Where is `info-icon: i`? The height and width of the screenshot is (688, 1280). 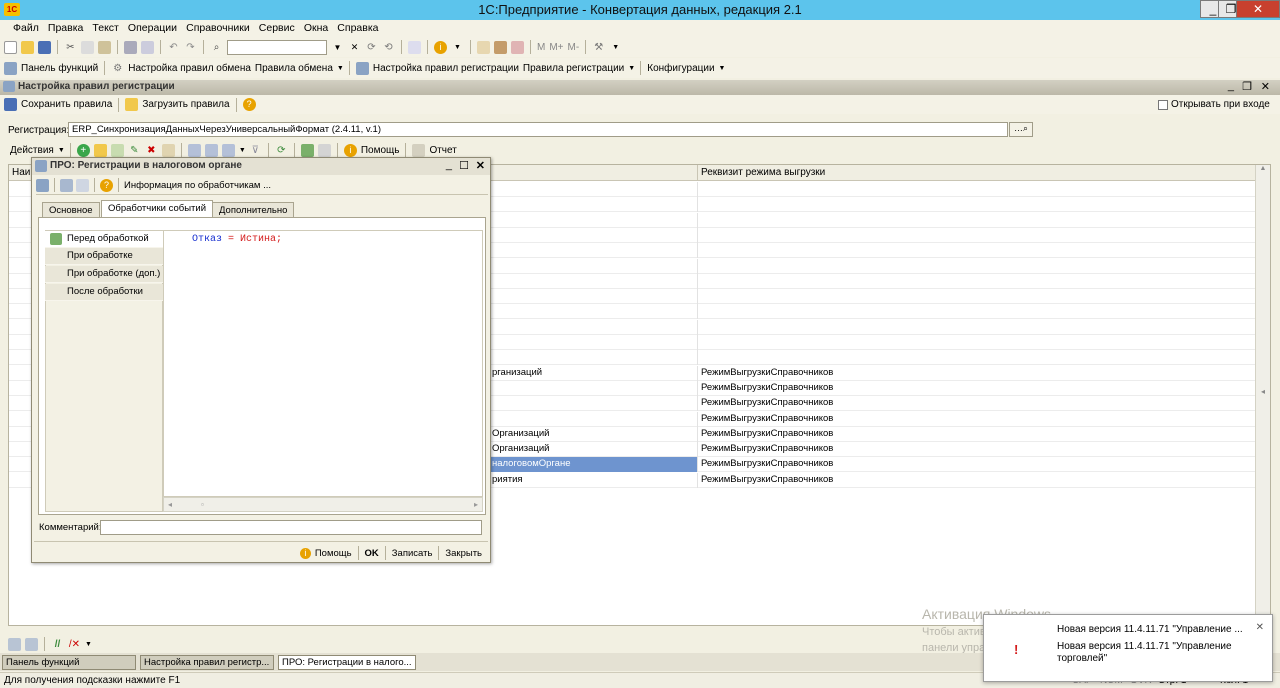 info-icon: i is located at coordinates (440, 47).